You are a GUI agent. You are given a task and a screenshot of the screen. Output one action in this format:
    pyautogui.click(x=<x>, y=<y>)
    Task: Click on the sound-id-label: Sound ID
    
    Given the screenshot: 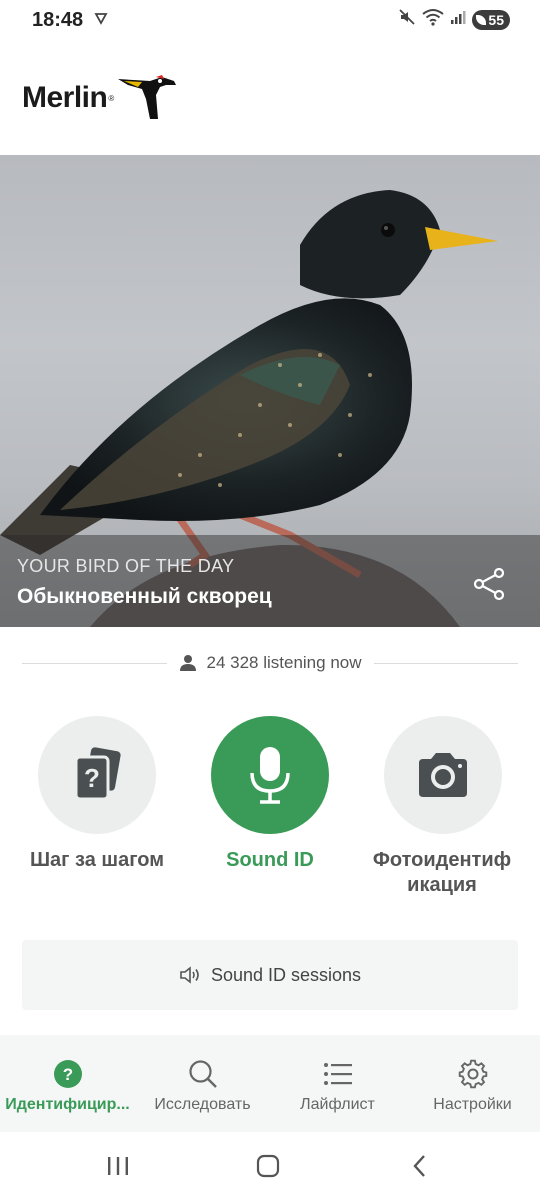 What is the action you would take?
    pyautogui.click(x=270, y=860)
    